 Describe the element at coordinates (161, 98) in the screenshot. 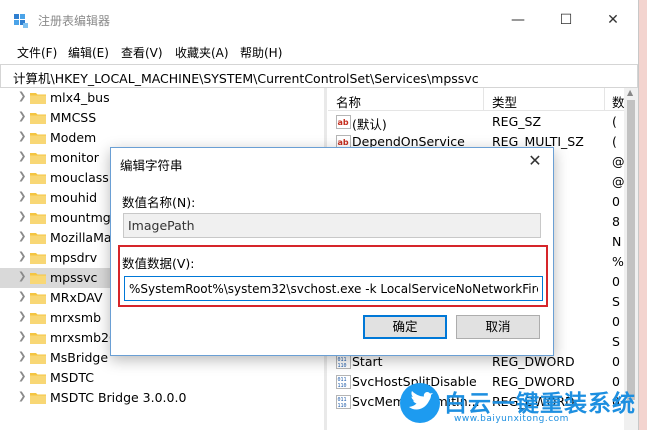

I see `tree-item: ❯ mlx4_bus` at that location.